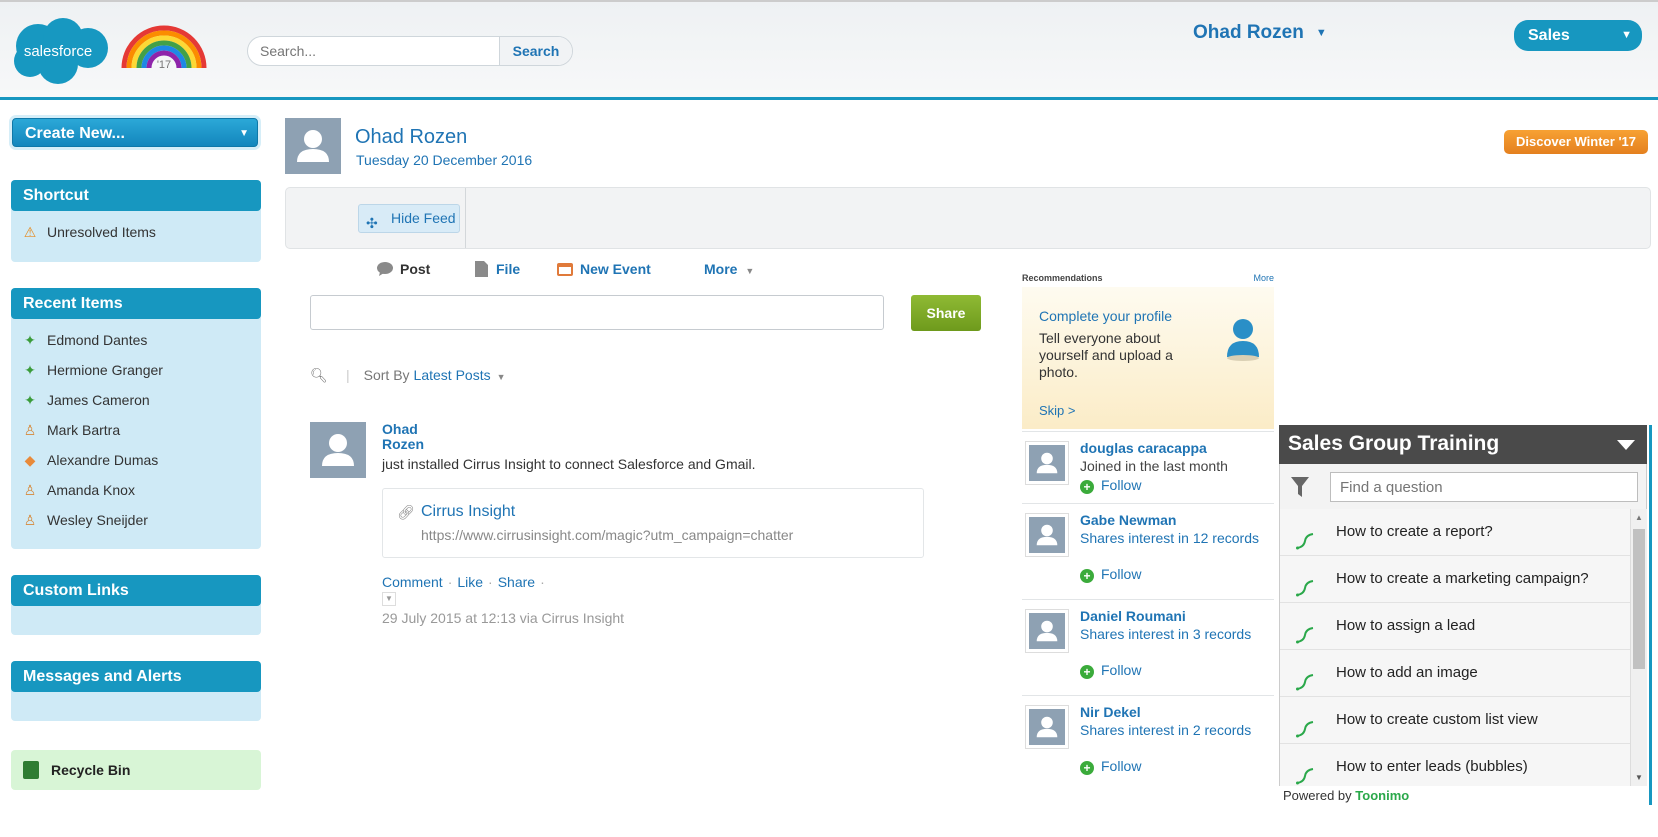 This screenshot has width=1658, height=837. What do you see at coordinates (136, 430) in the screenshot?
I see `recent-item: ♙ Mark Bartra` at bounding box center [136, 430].